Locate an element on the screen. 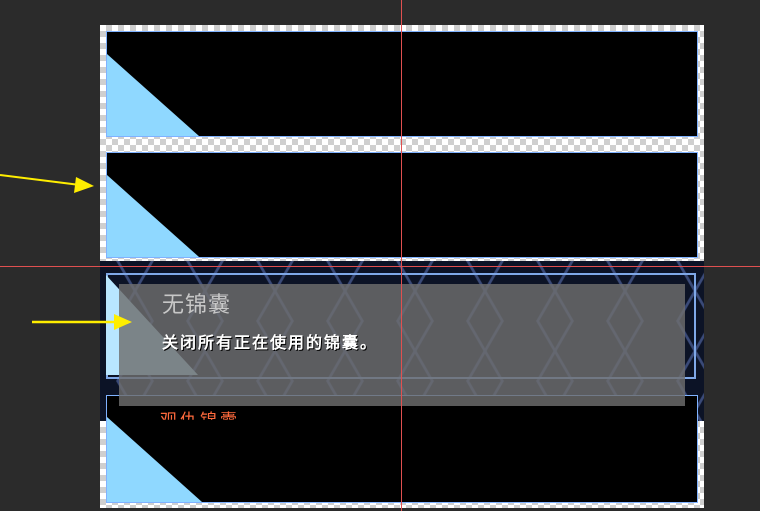  horizontal-guide-line is located at coordinates (380, 266).